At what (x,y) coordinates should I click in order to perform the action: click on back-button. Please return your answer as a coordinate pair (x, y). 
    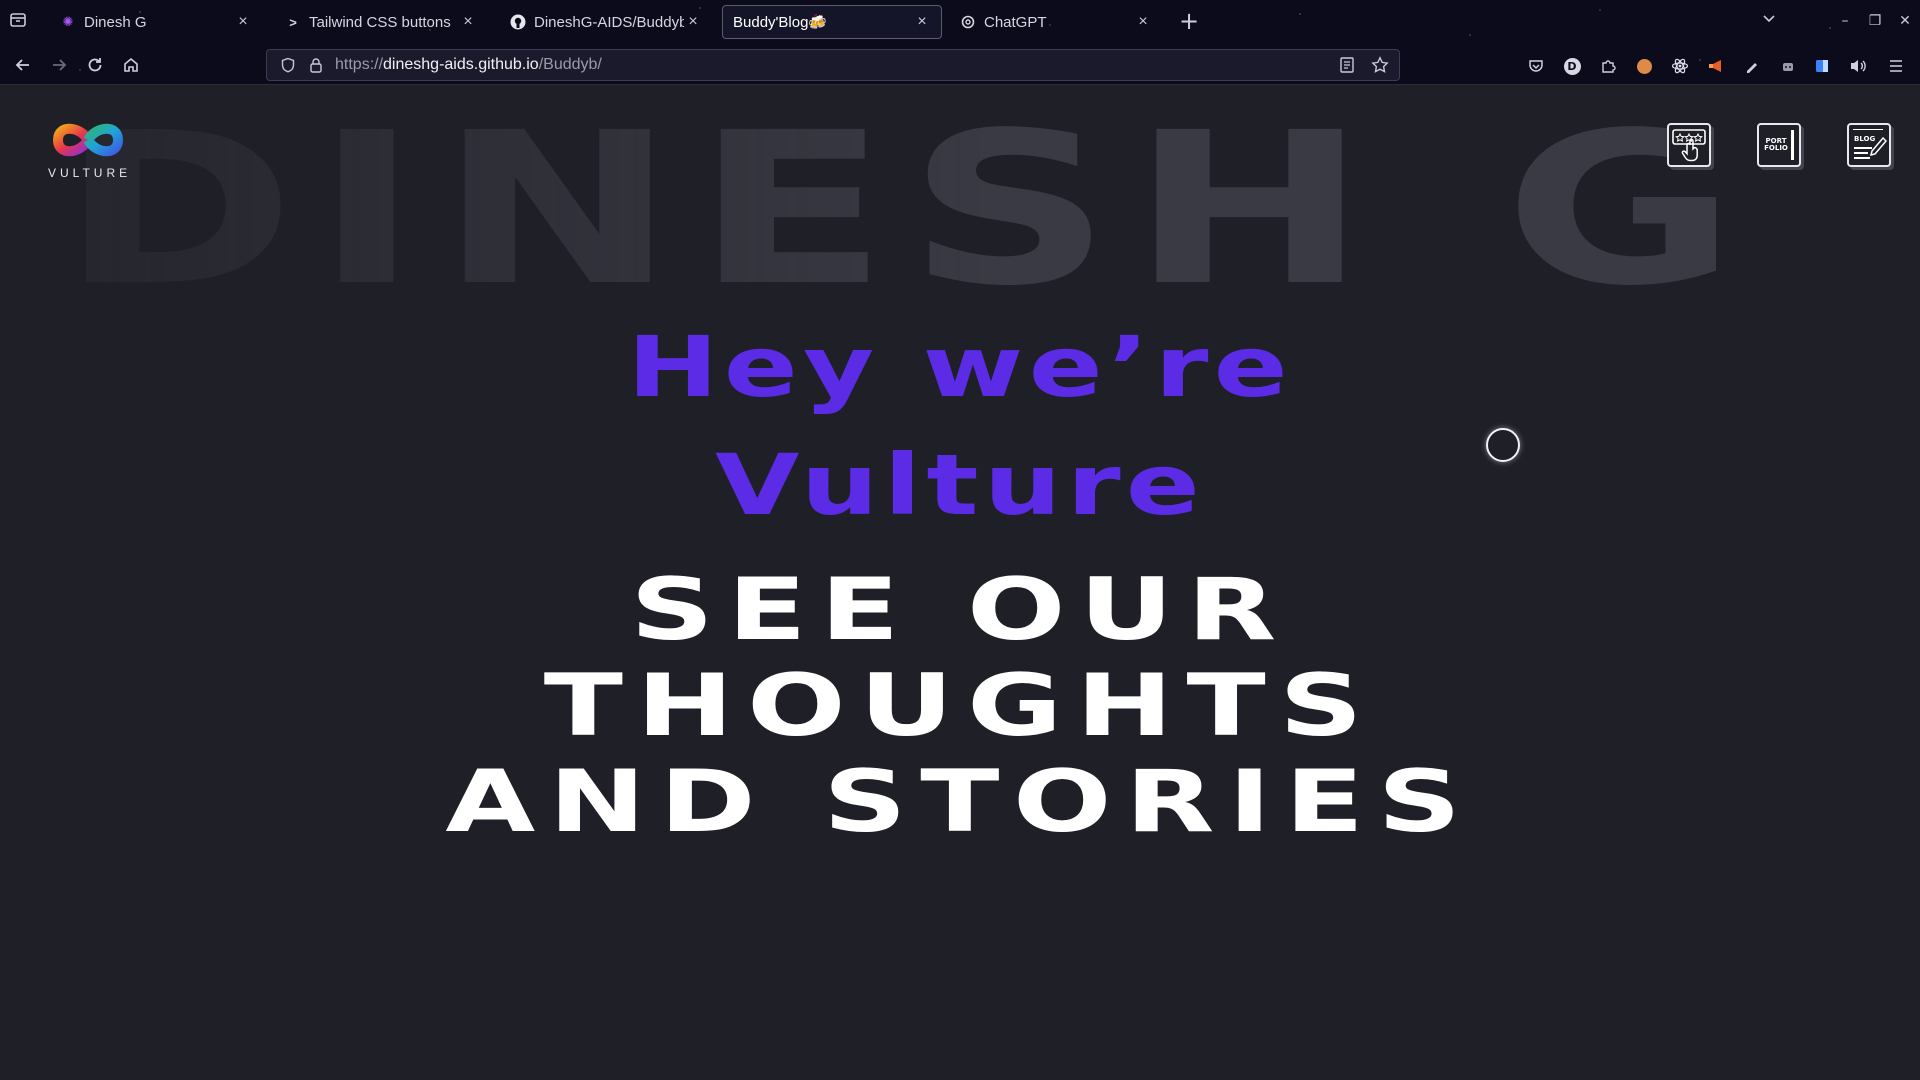
    Looking at the image, I should click on (23, 65).